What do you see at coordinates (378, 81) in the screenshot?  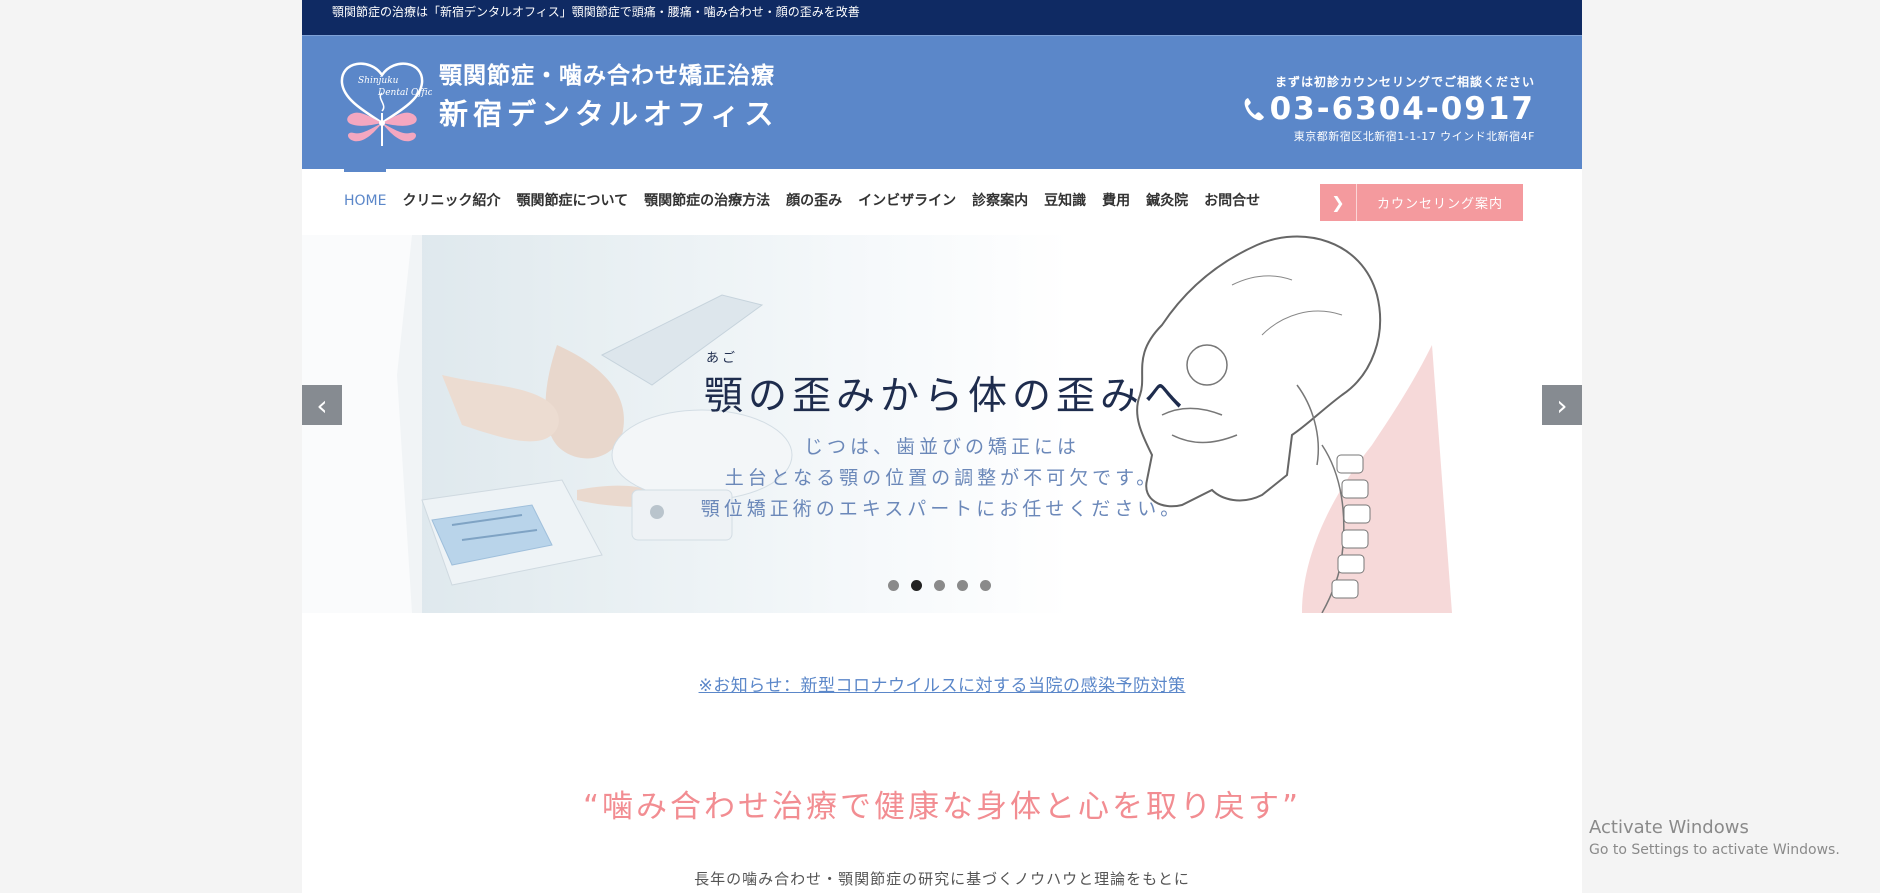 I see `logo-script-line1: Shinjuku` at bounding box center [378, 81].